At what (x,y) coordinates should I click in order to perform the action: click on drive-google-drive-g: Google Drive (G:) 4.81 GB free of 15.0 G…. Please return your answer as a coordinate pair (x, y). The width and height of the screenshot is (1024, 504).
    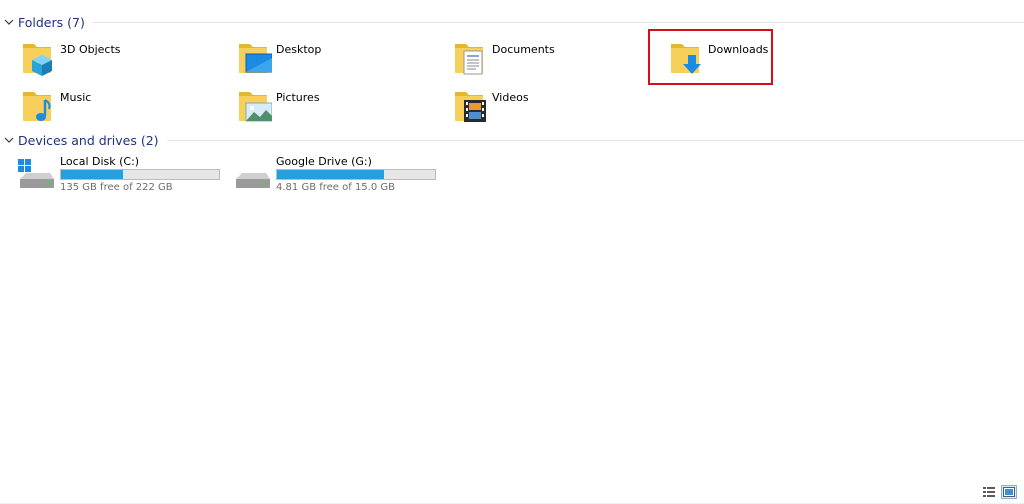
    Looking at the image, I should click on (337, 175).